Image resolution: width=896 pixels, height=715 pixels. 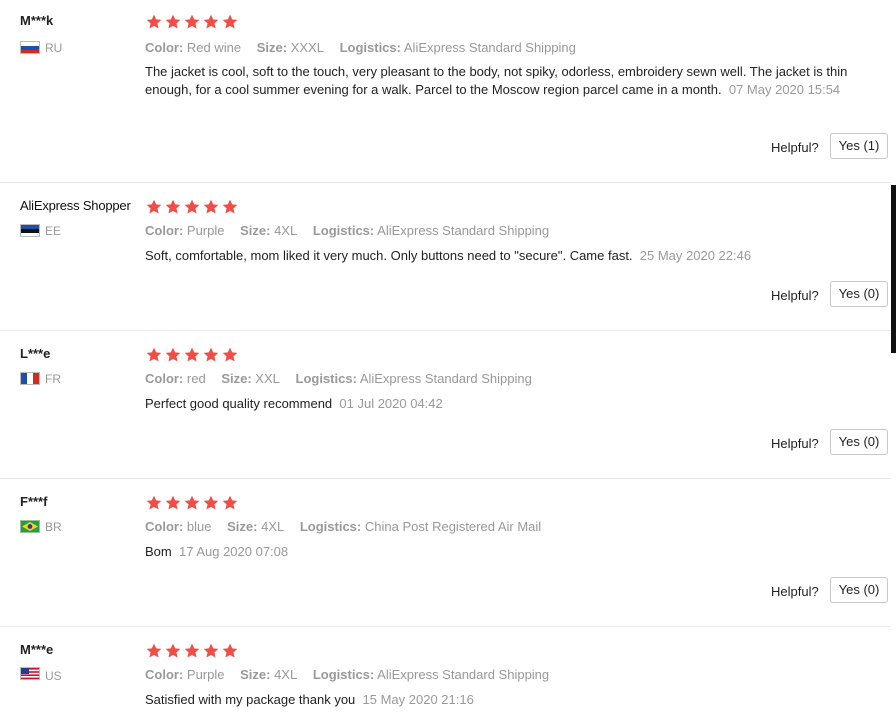 What do you see at coordinates (391, 403) in the screenshot?
I see `review-date: 01 Jul 2020 04:42` at bounding box center [391, 403].